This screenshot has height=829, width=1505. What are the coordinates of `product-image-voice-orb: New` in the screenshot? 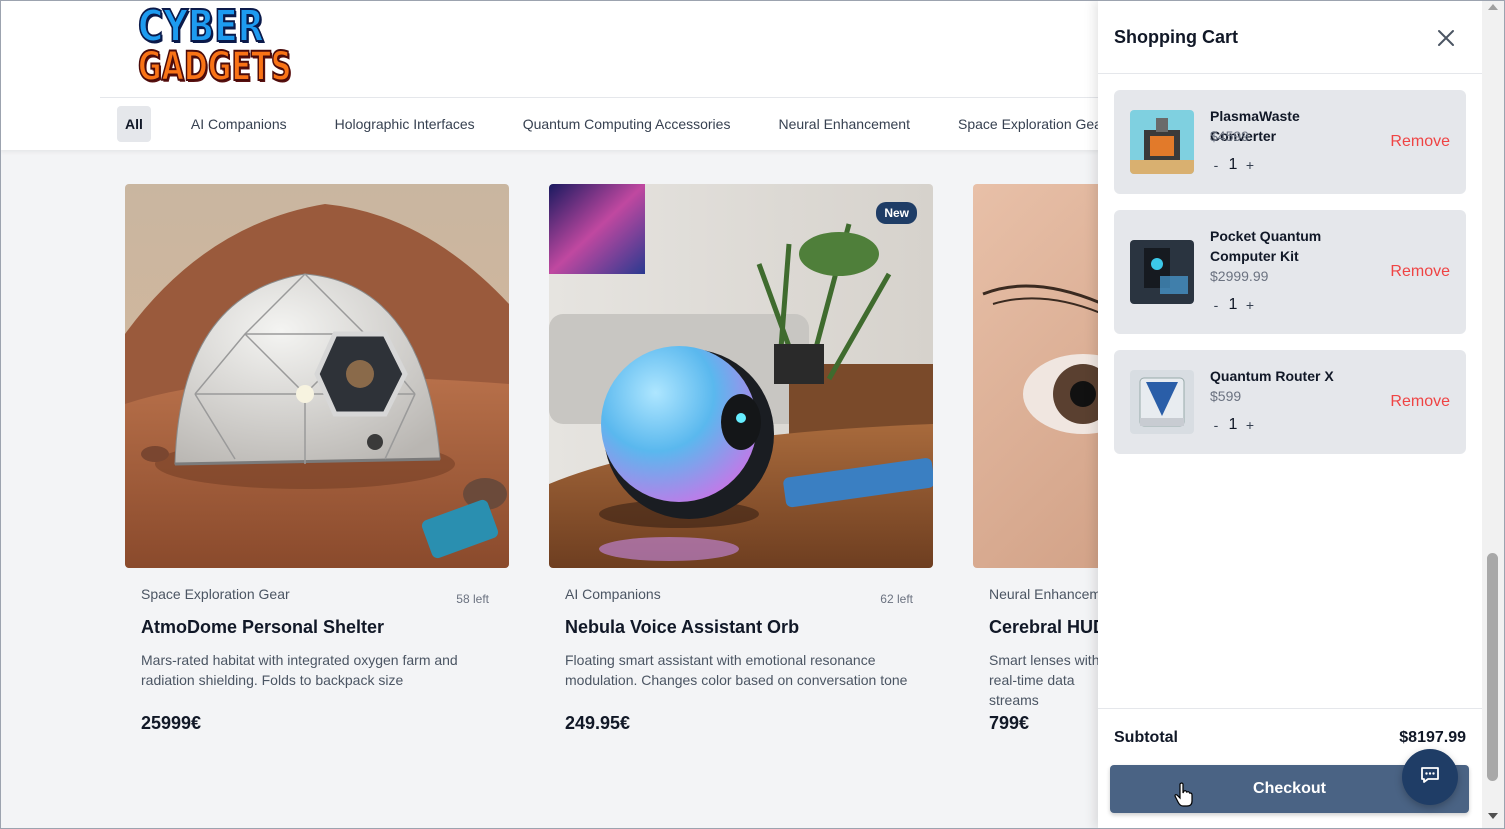 It's located at (741, 376).